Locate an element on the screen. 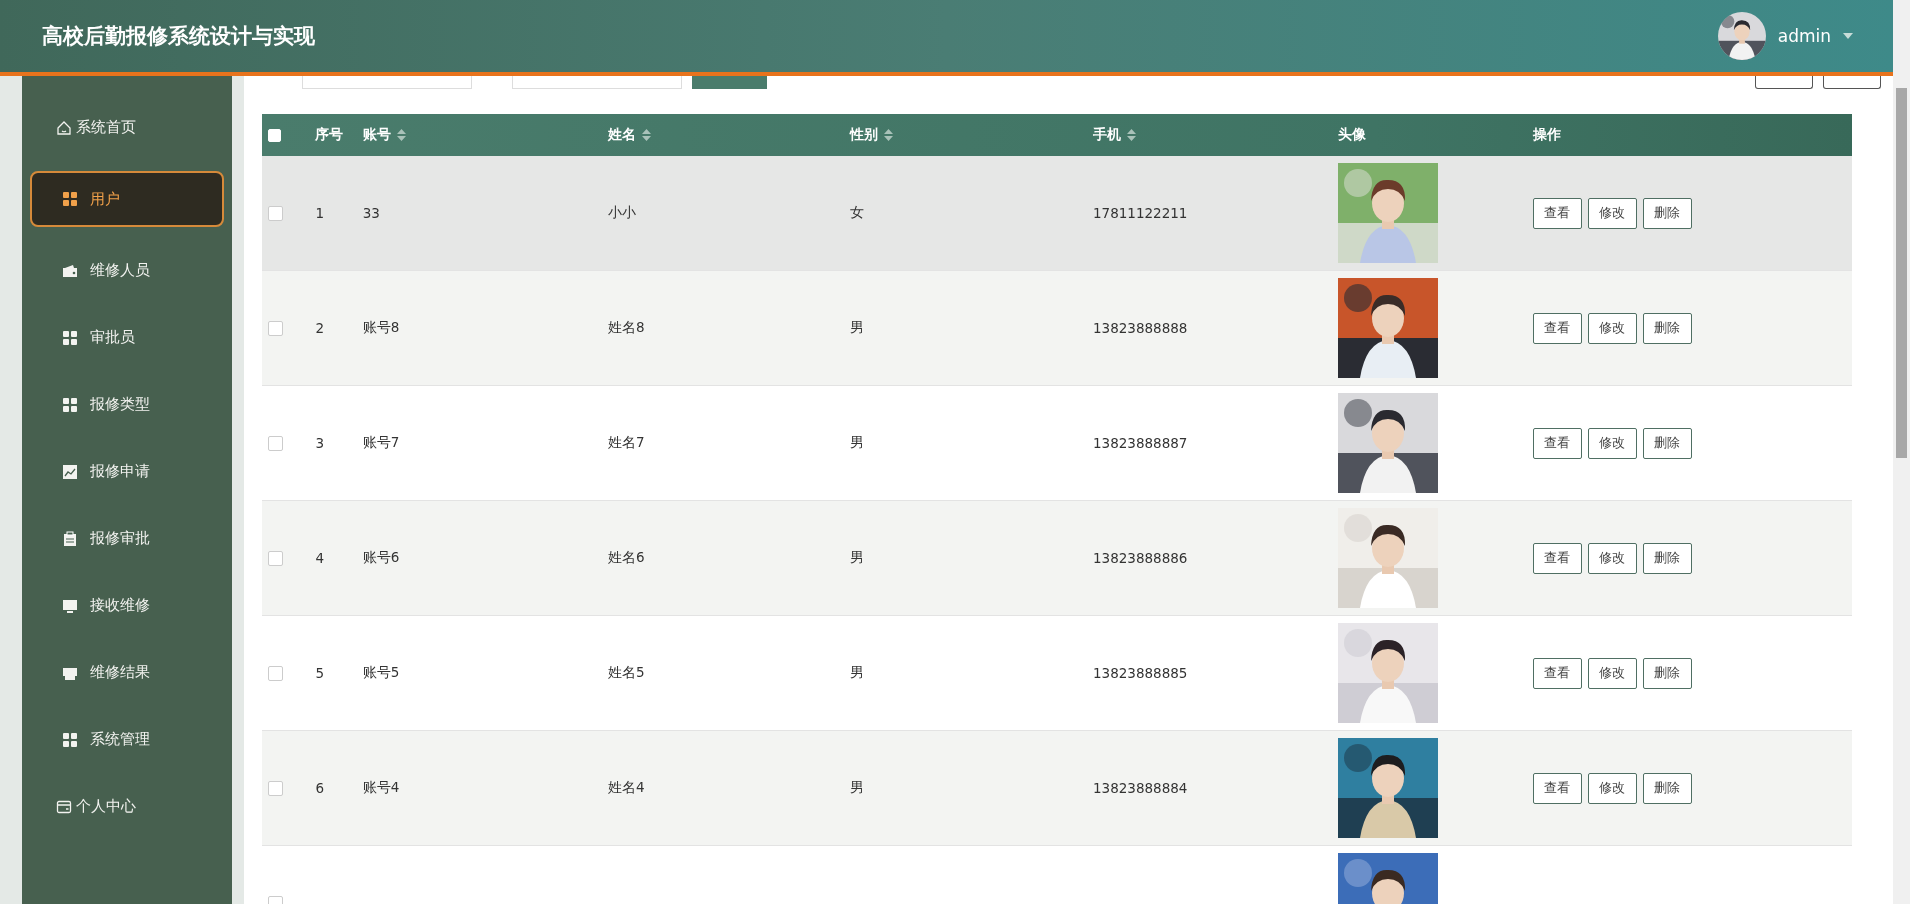 The image size is (1910, 904). sidebar-item: 系统管理 is located at coordinates (127, 739).